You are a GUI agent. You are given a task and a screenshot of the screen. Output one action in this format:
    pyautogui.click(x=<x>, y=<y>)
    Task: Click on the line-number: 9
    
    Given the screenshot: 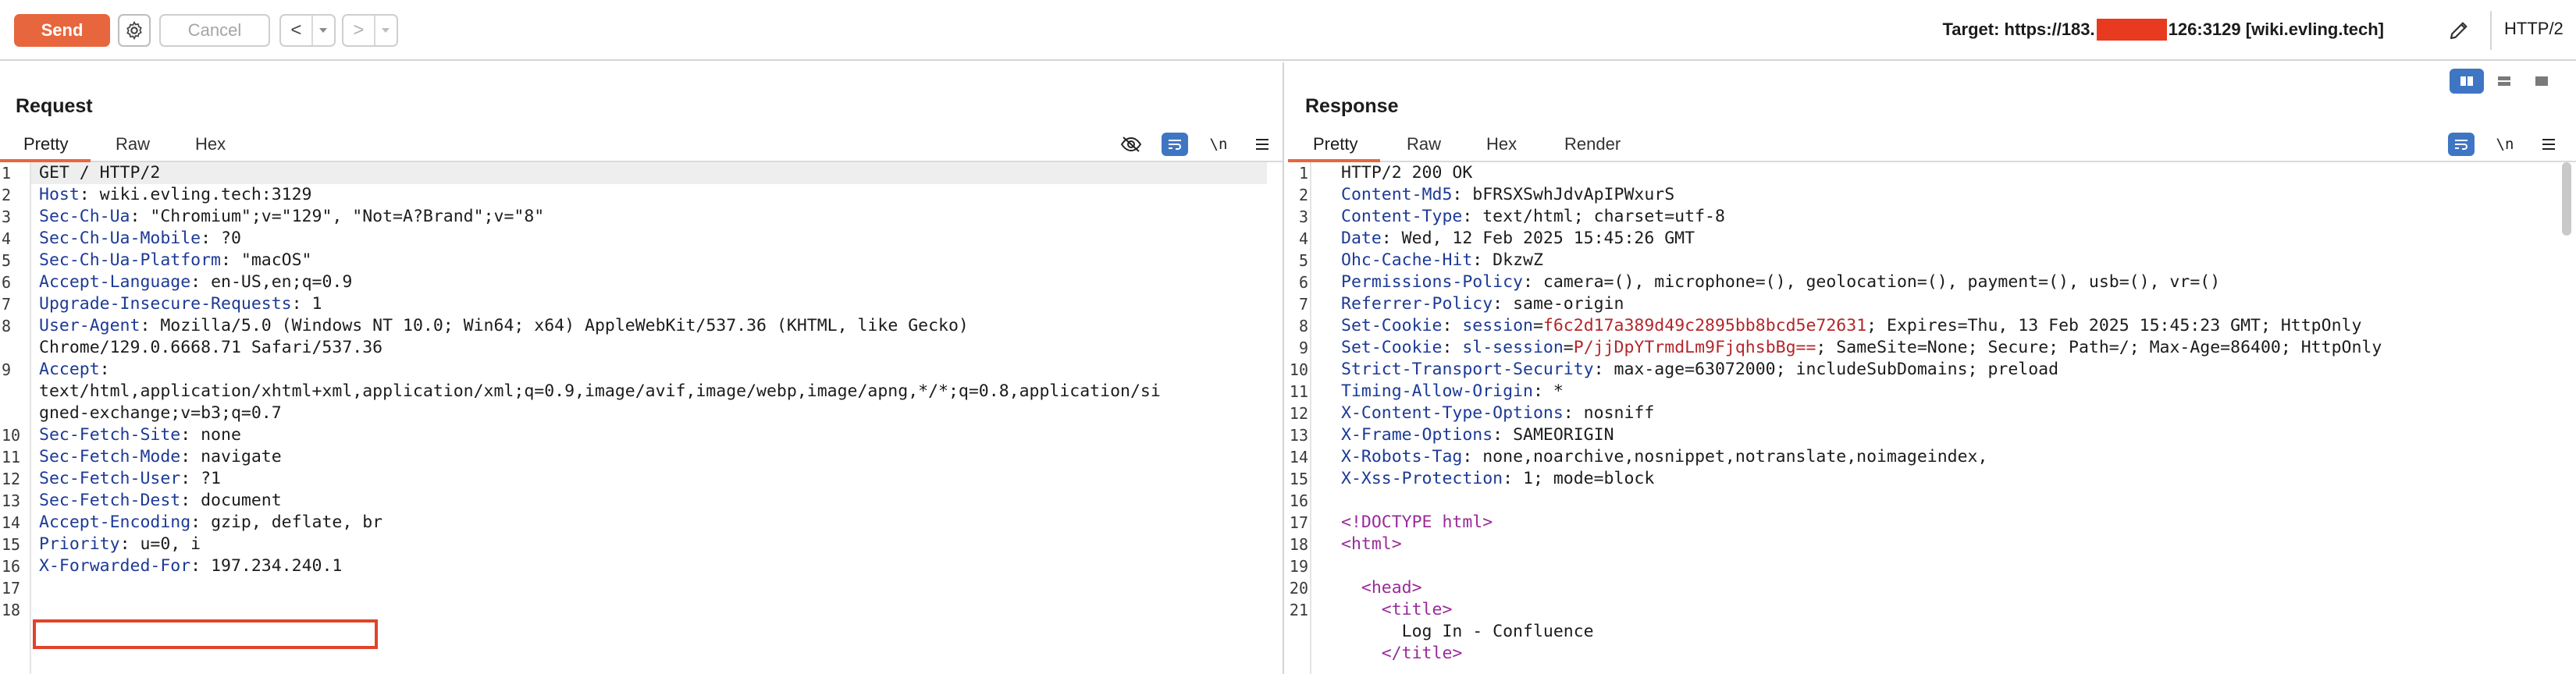 What is the action you would take?
    pyautogui.click(x=1303, y=348)
    